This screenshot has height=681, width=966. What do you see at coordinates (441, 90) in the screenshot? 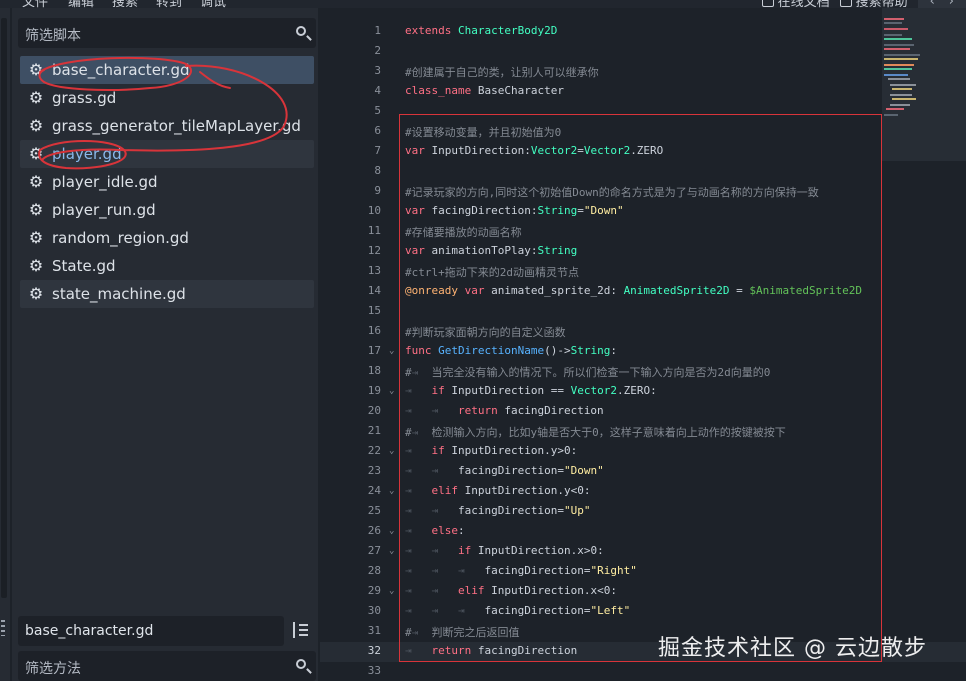
I see `code-token: class_name` at bounding box center [441, 90].